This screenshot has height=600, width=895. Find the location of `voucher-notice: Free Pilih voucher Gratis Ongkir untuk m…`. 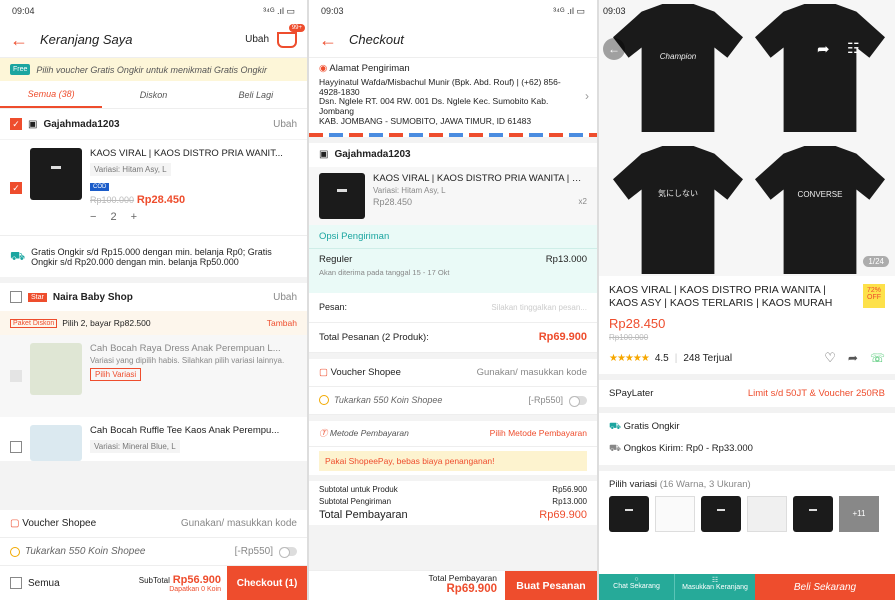

voucher-notice: Free Pilih voucher Gratis Ongkir untuk m… is located at coordinates (153, 69).